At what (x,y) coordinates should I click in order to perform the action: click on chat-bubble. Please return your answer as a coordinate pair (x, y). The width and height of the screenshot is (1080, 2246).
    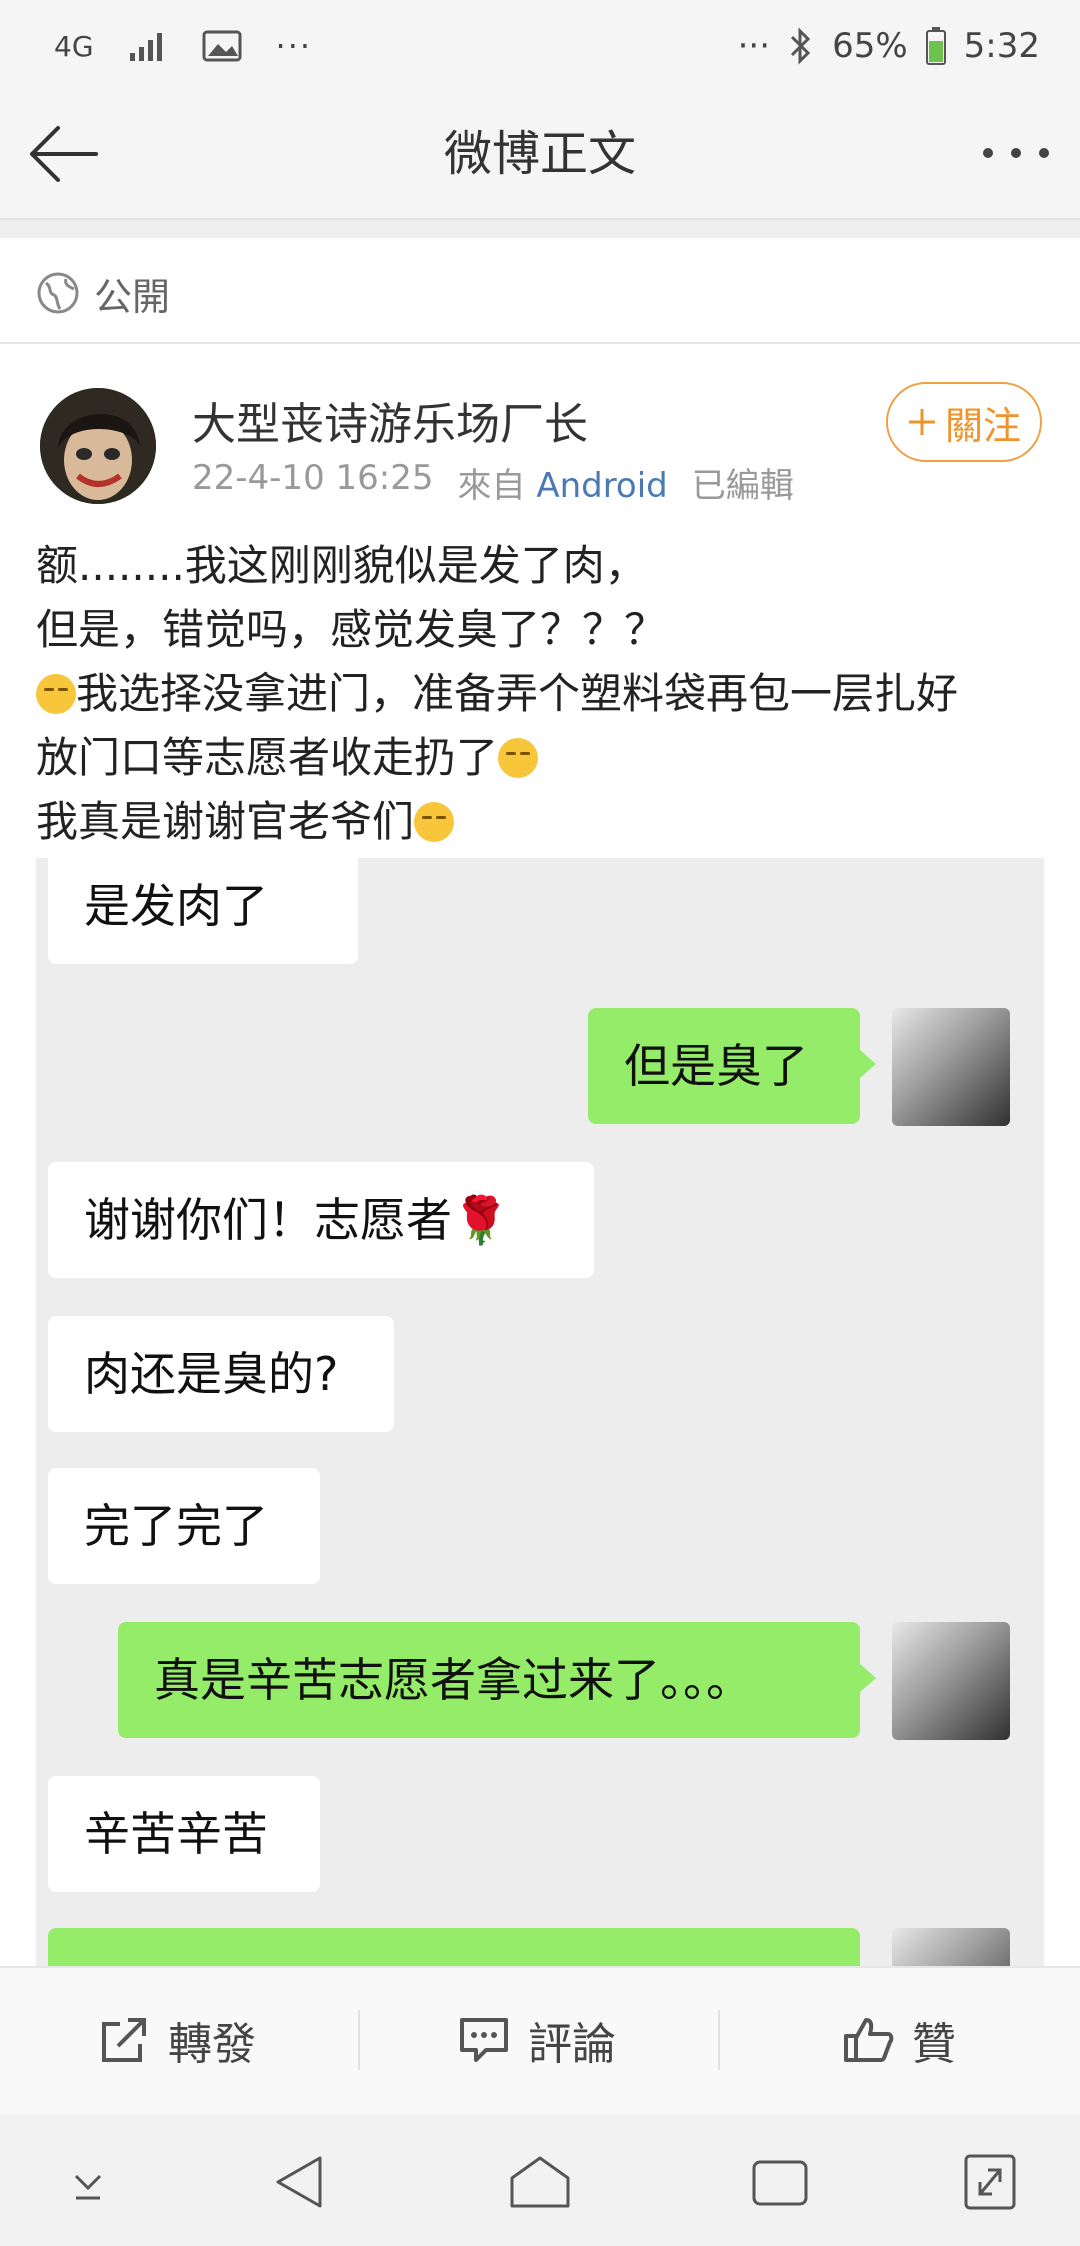
    Looking at the image, I should click on (454, 1948).